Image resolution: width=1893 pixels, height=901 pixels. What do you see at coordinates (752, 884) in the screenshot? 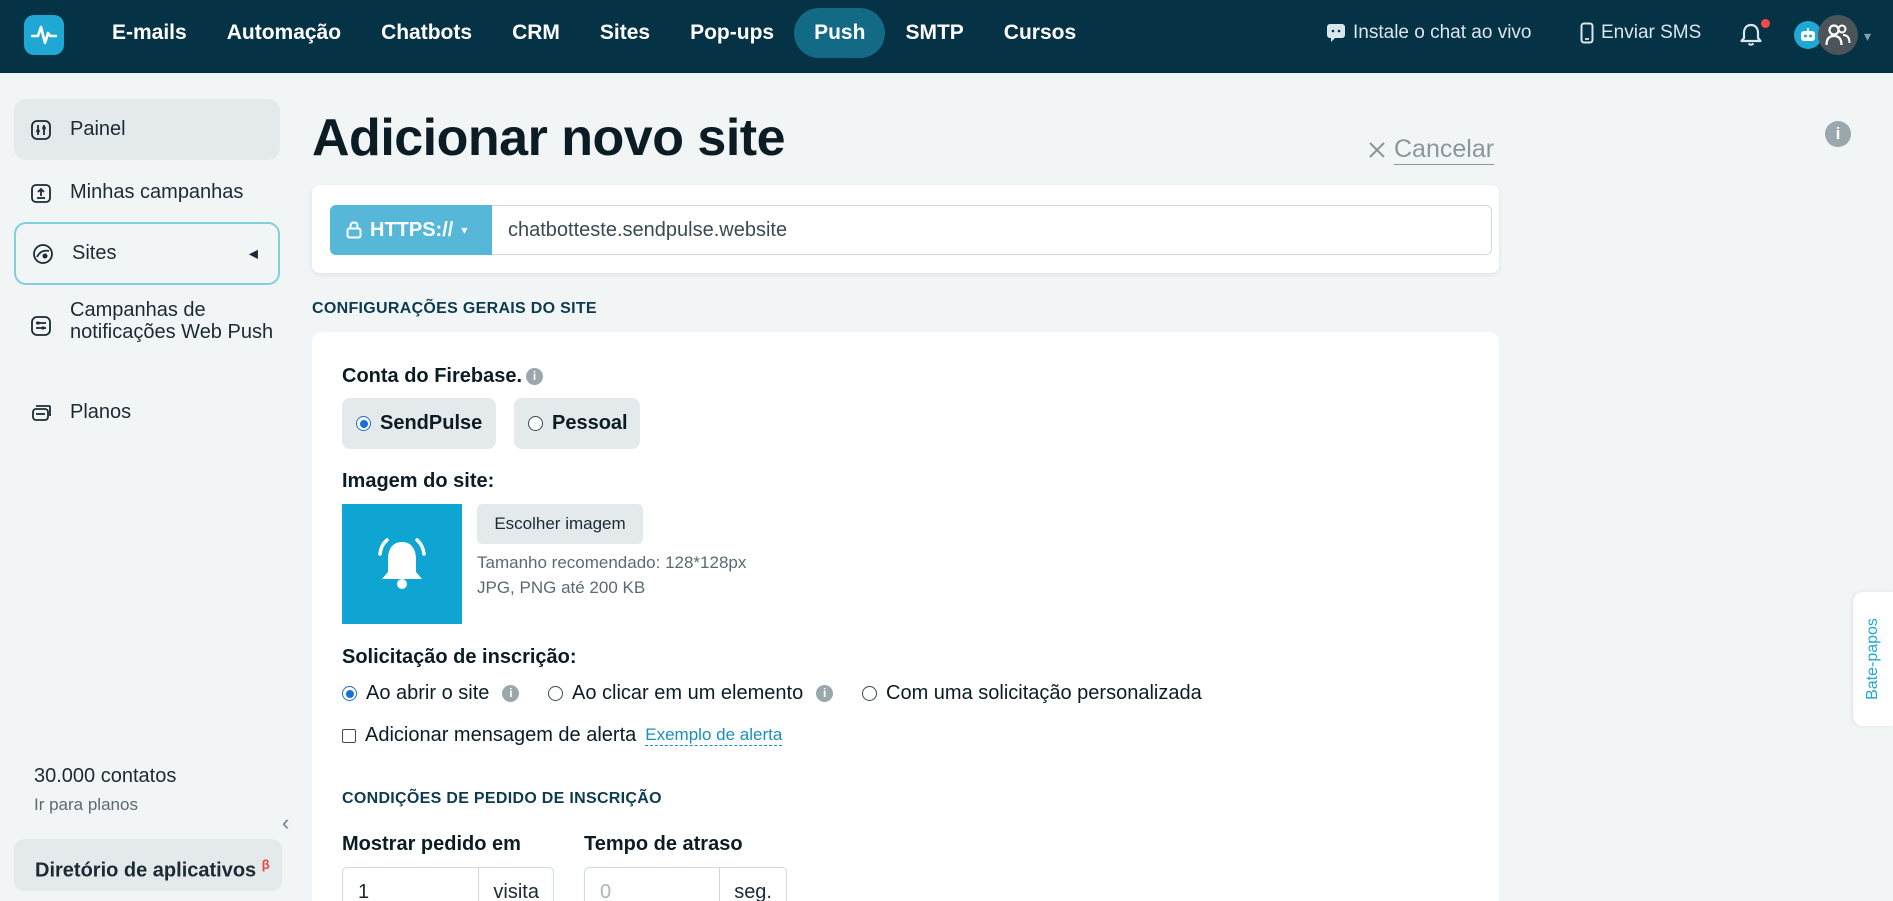
I see `delay-time-unit: seg.` at bounding box center [752, 884].